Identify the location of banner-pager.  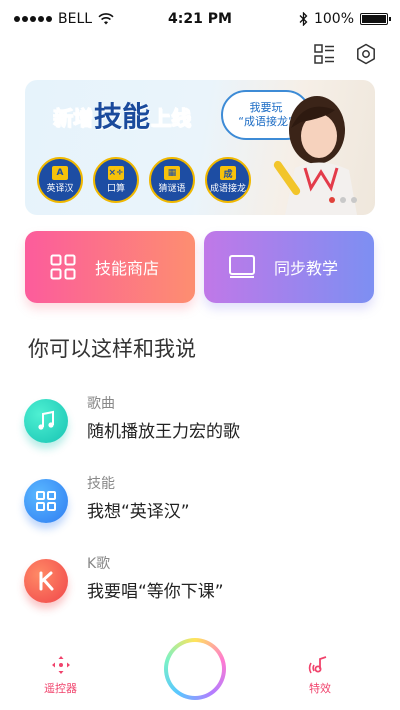
(343, 200).